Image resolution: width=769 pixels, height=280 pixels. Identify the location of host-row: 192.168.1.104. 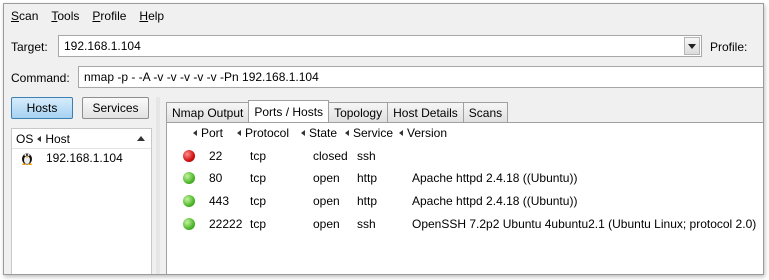
(81, 158).